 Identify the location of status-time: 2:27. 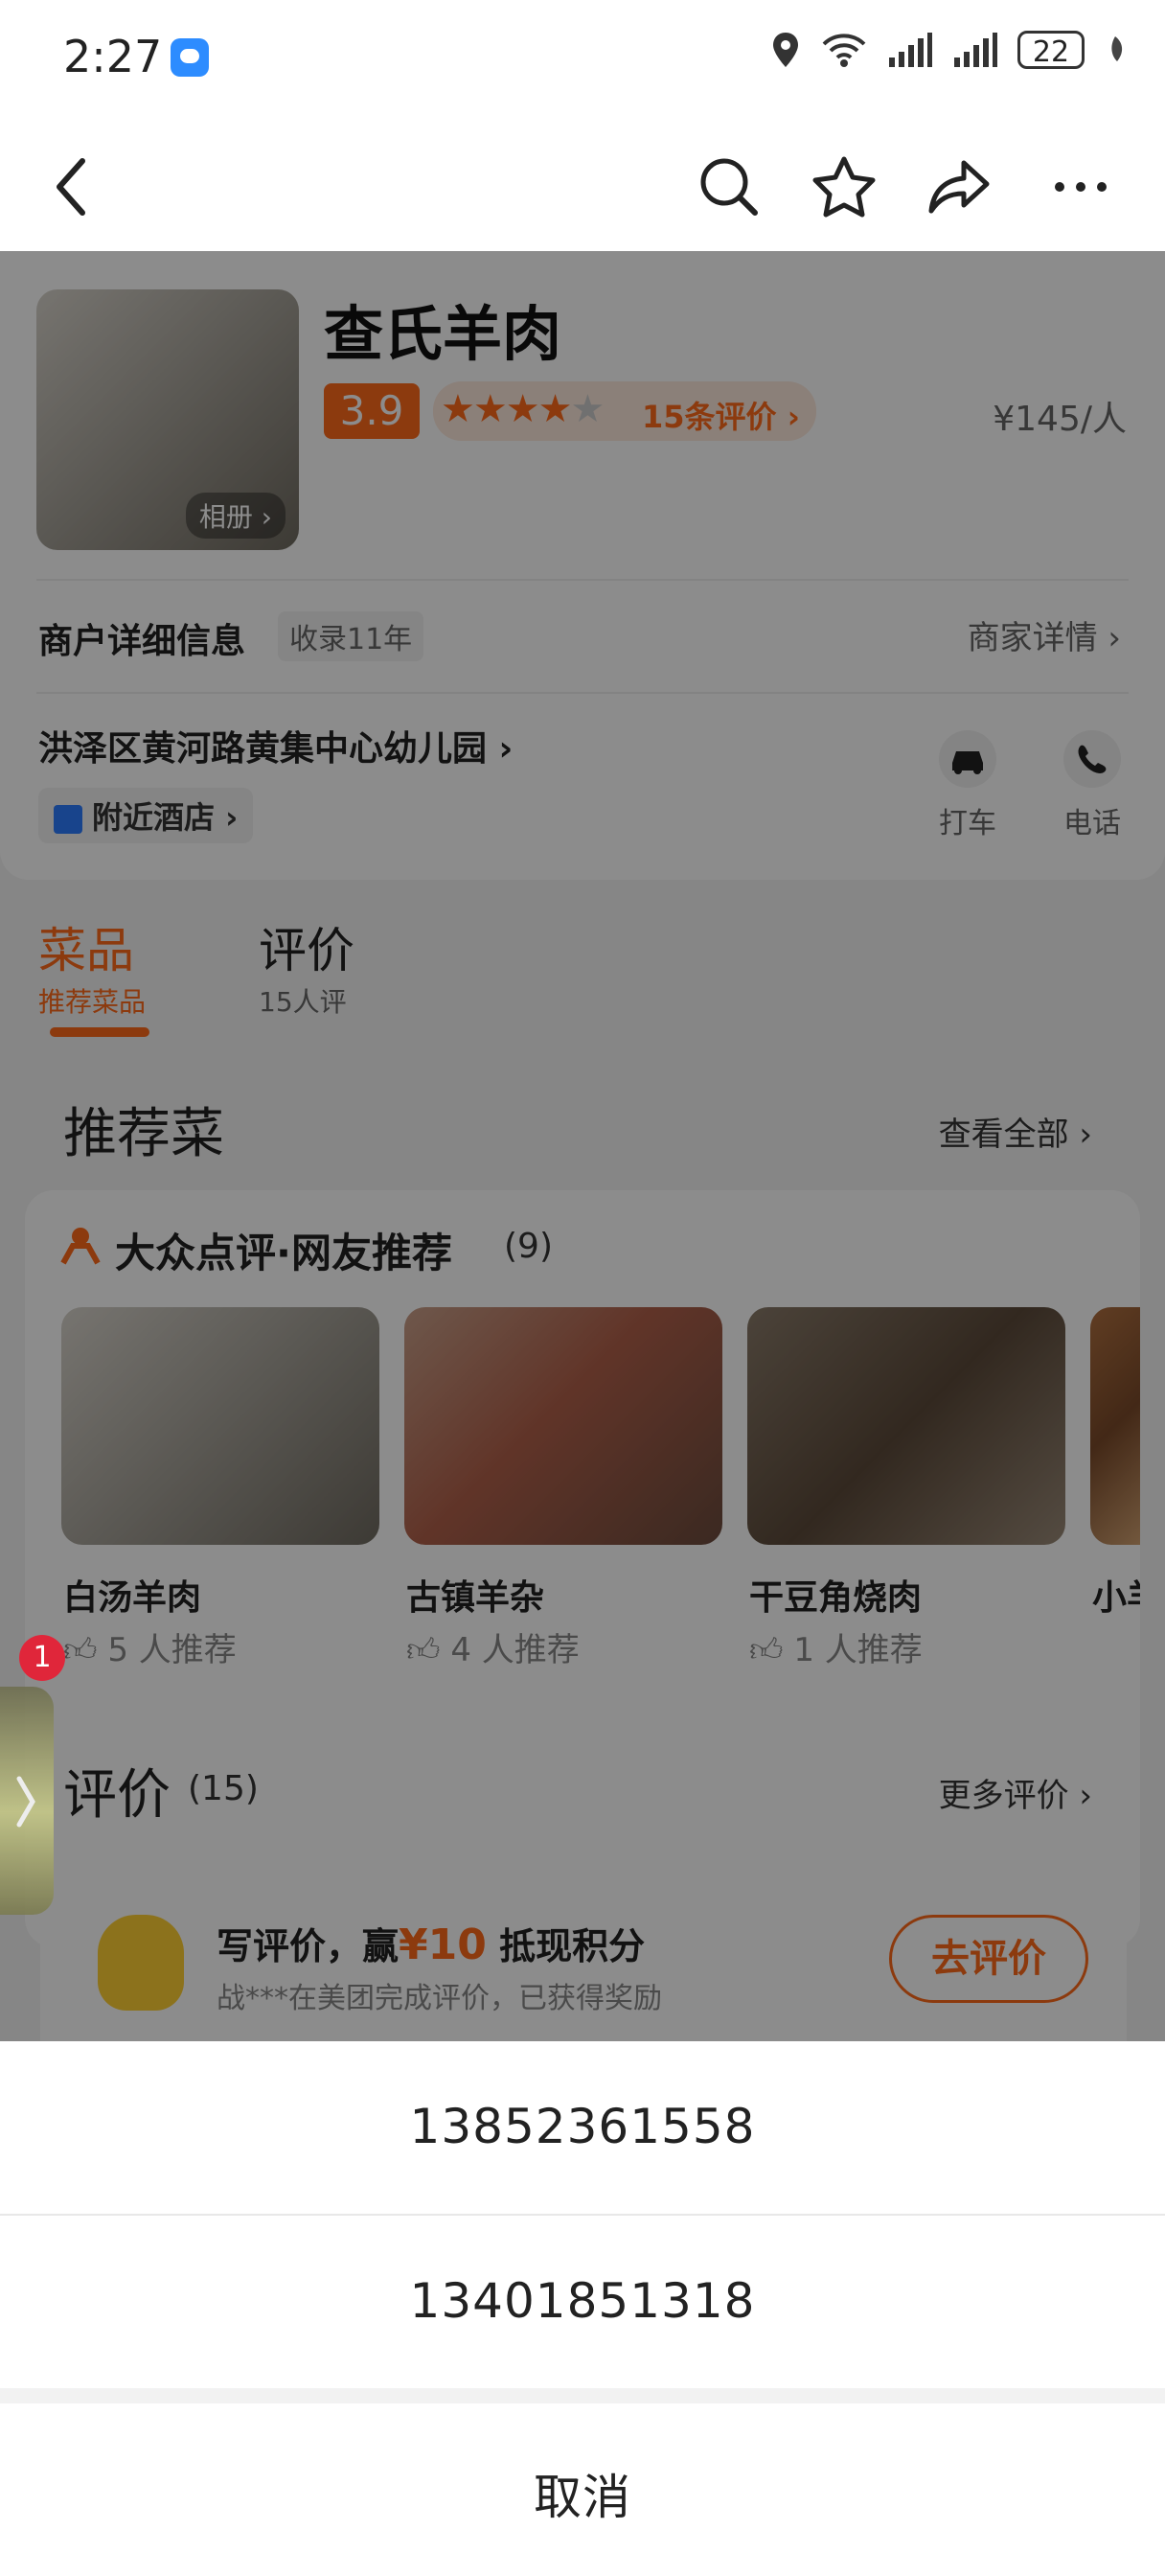
(113, 56).